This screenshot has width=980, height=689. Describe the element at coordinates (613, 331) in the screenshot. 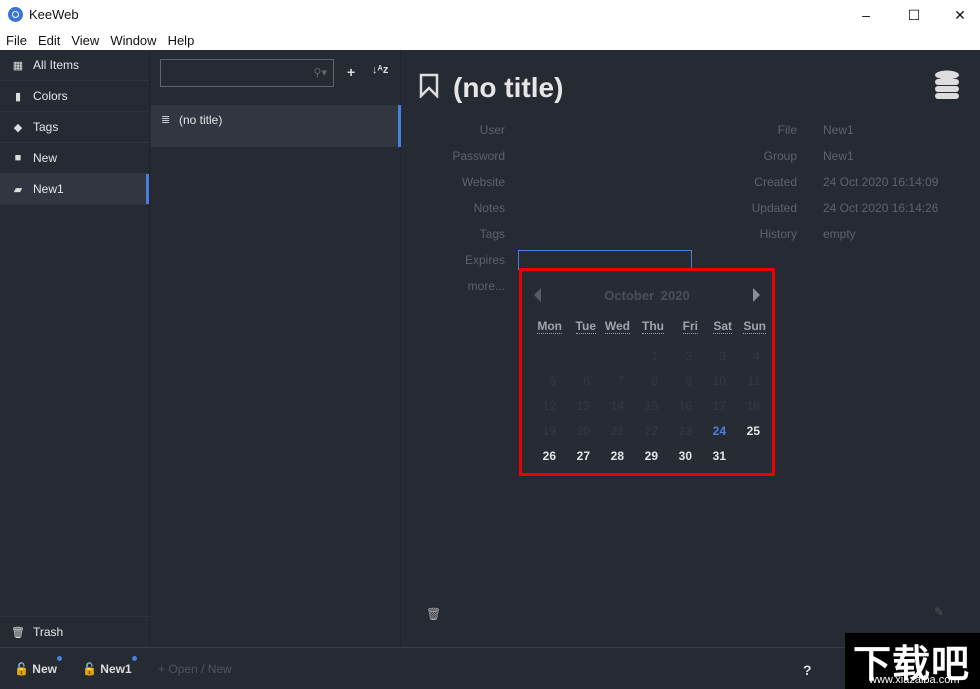

I see `weekday-header: Wed` at that location.